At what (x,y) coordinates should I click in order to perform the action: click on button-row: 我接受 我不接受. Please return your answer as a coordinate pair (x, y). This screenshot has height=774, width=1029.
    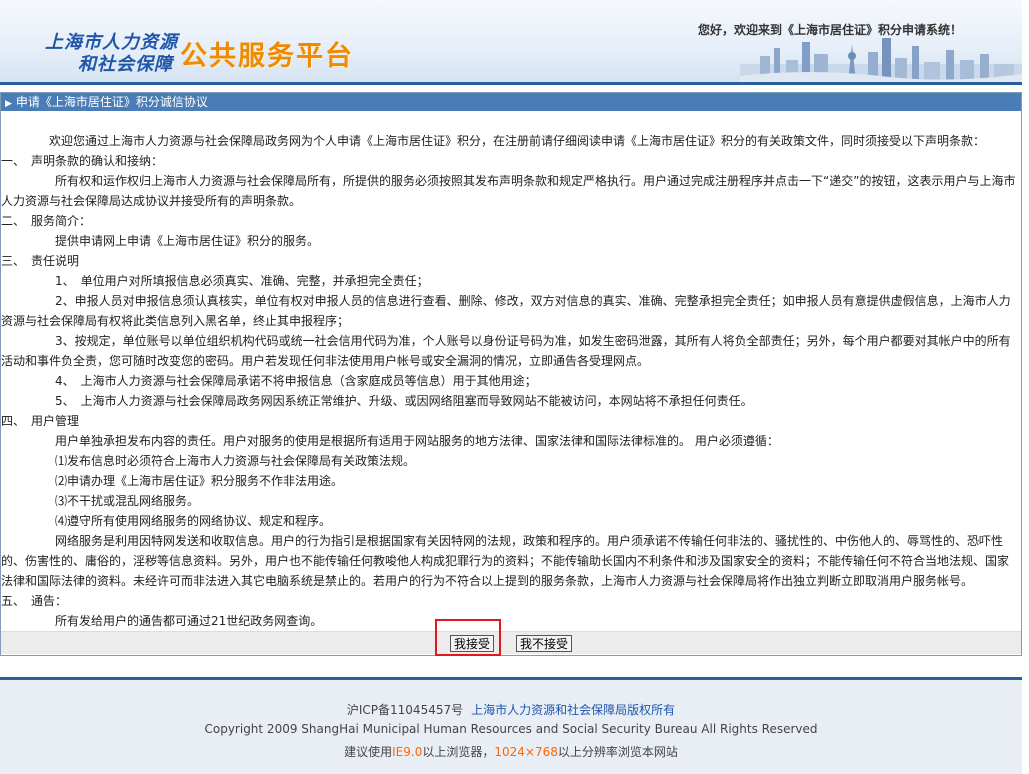
    Looking at the image, I should click on (511, 642).